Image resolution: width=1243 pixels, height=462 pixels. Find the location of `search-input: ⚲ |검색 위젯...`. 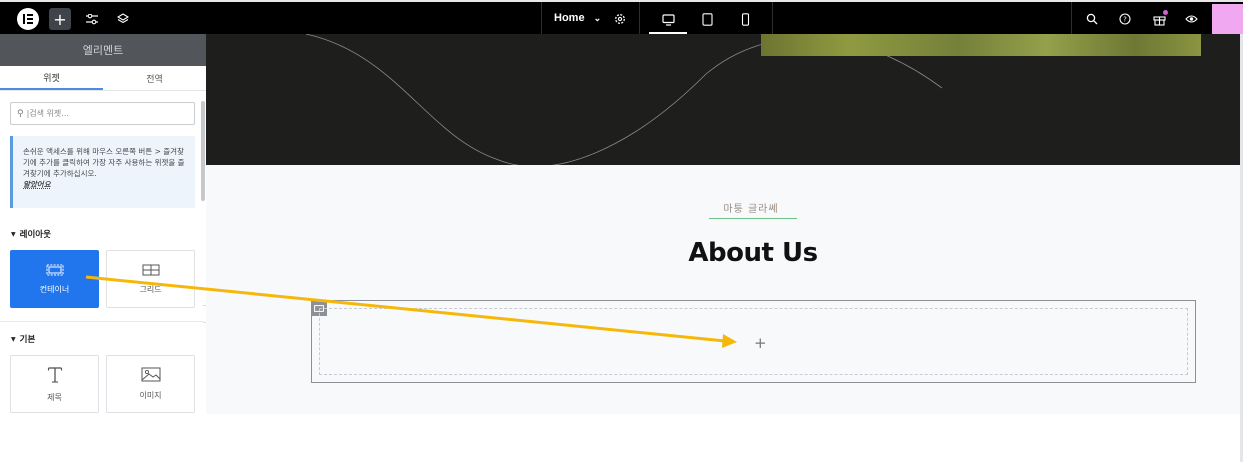

search-input: ⚲ |검색 위젯... is located at coordinates (102, 113).